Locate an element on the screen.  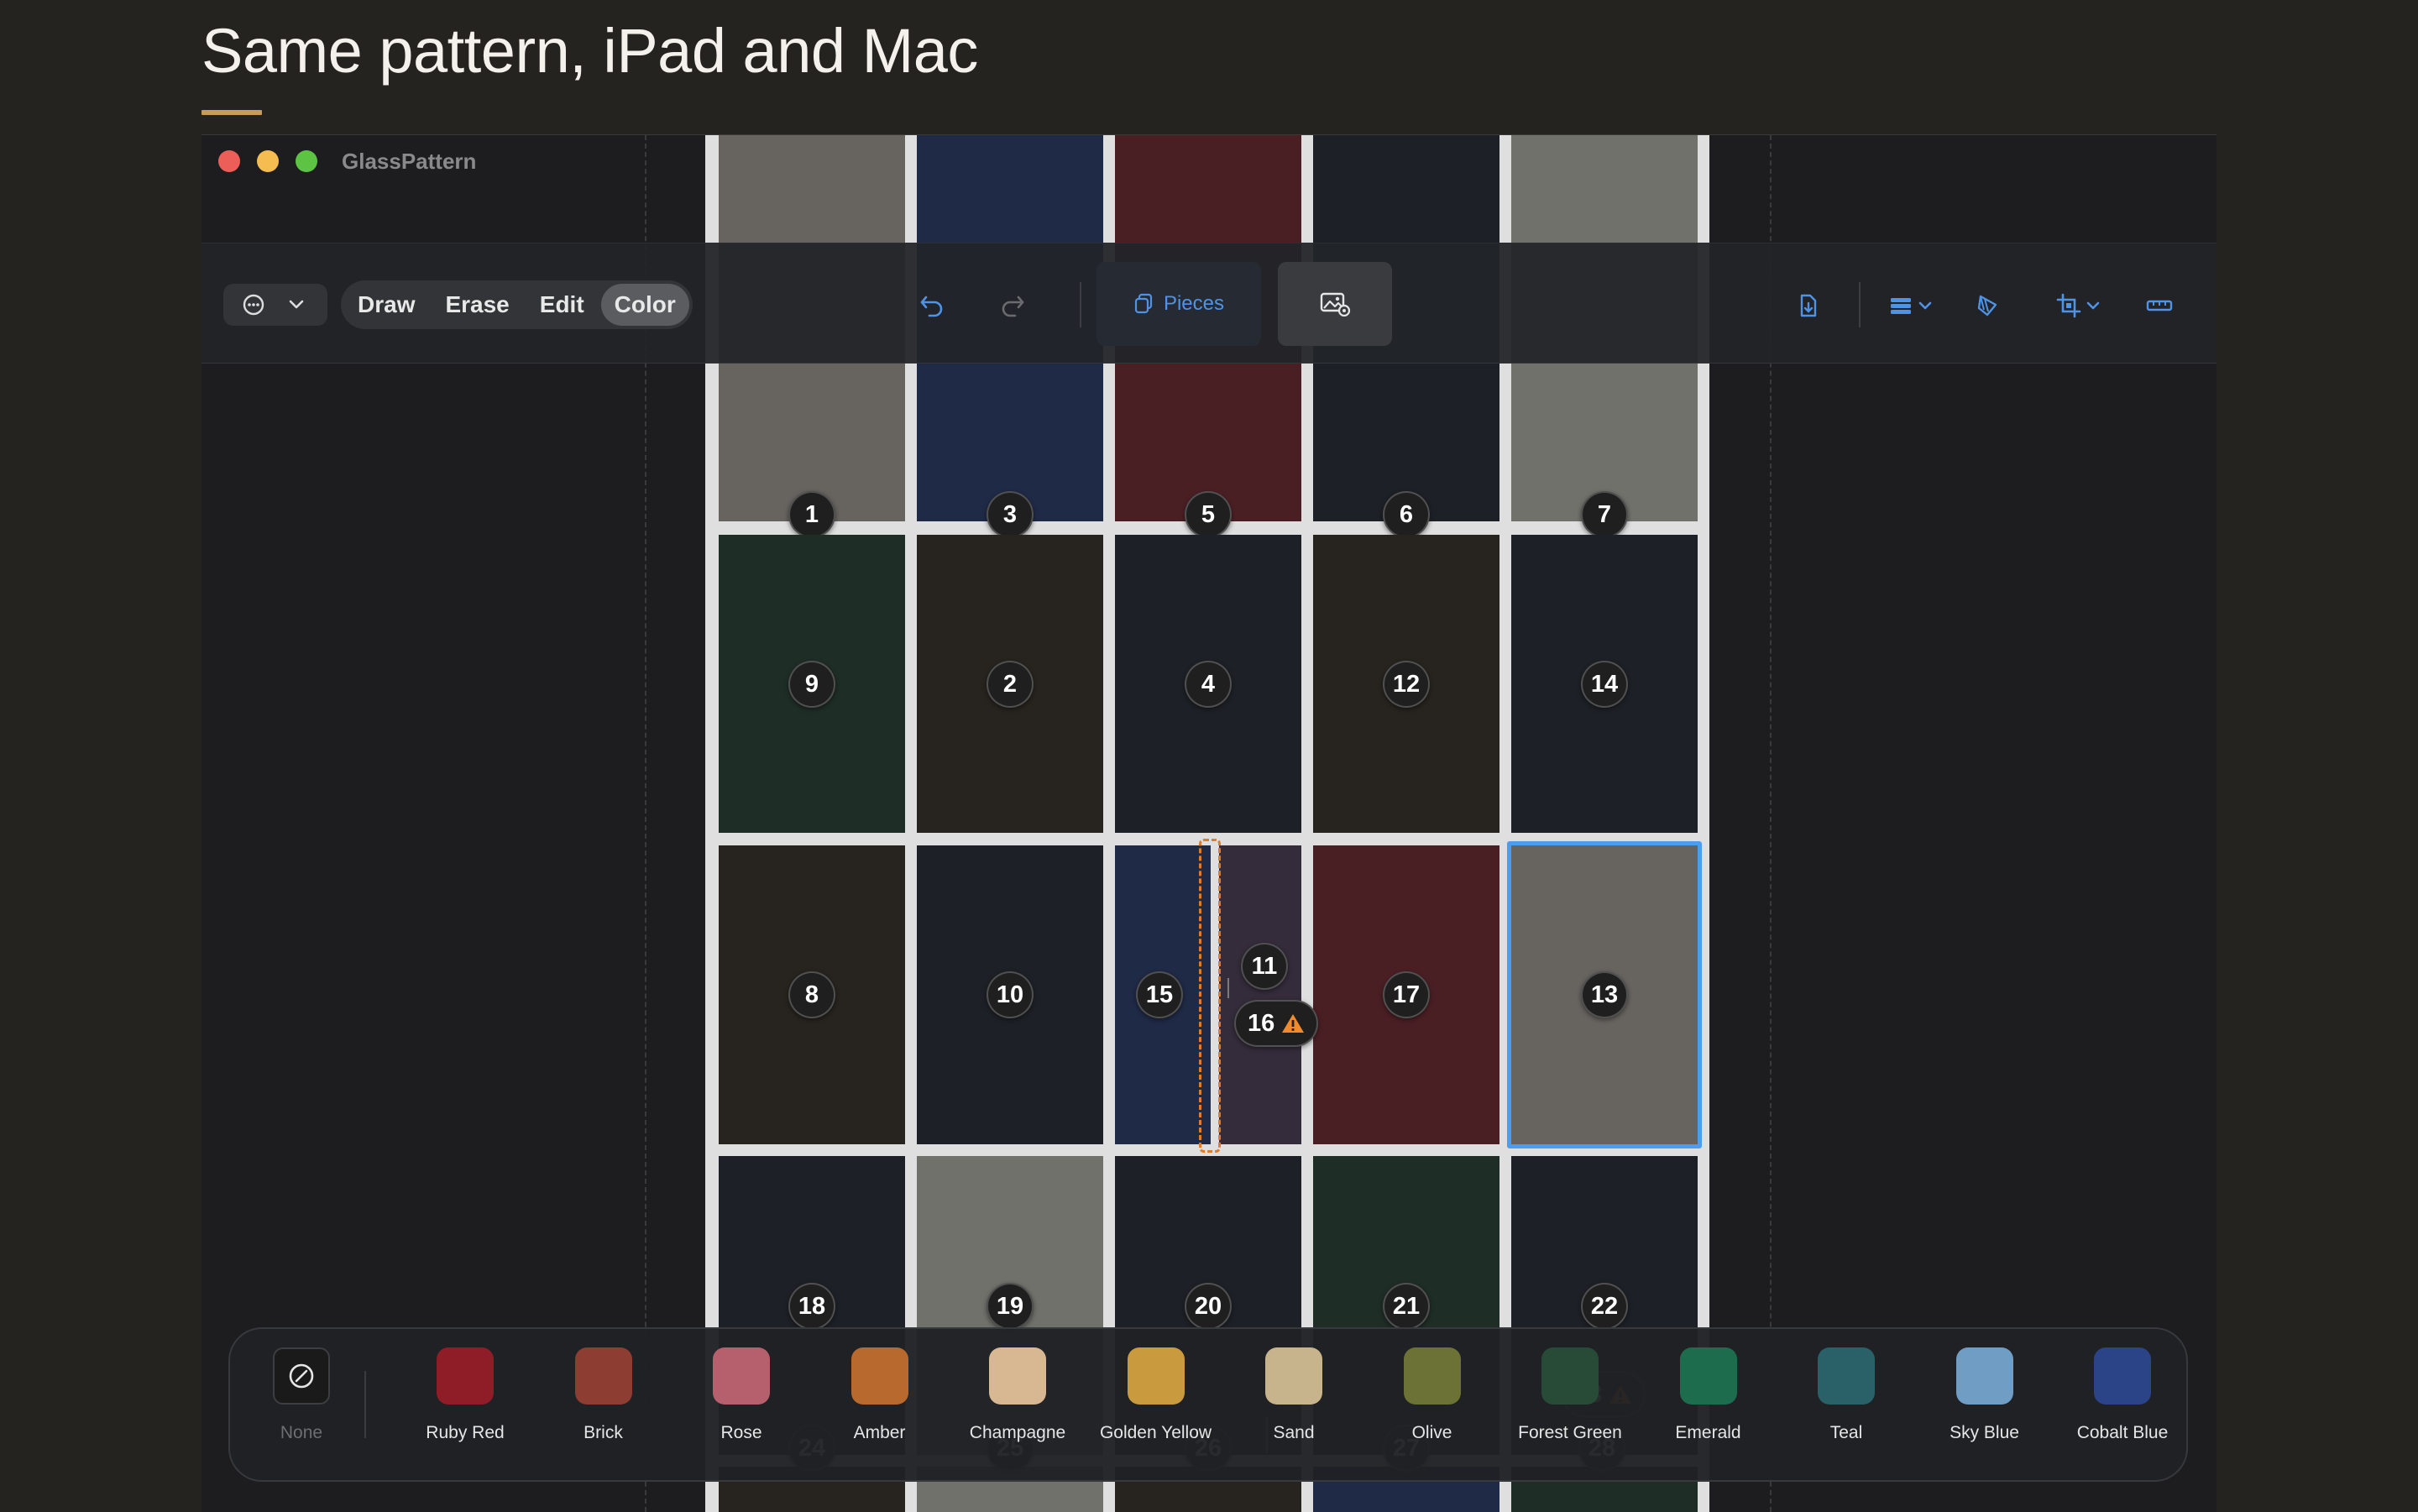
swatch-golden-yellow: Golden Yellow is located at coordinates (1156, 1395).